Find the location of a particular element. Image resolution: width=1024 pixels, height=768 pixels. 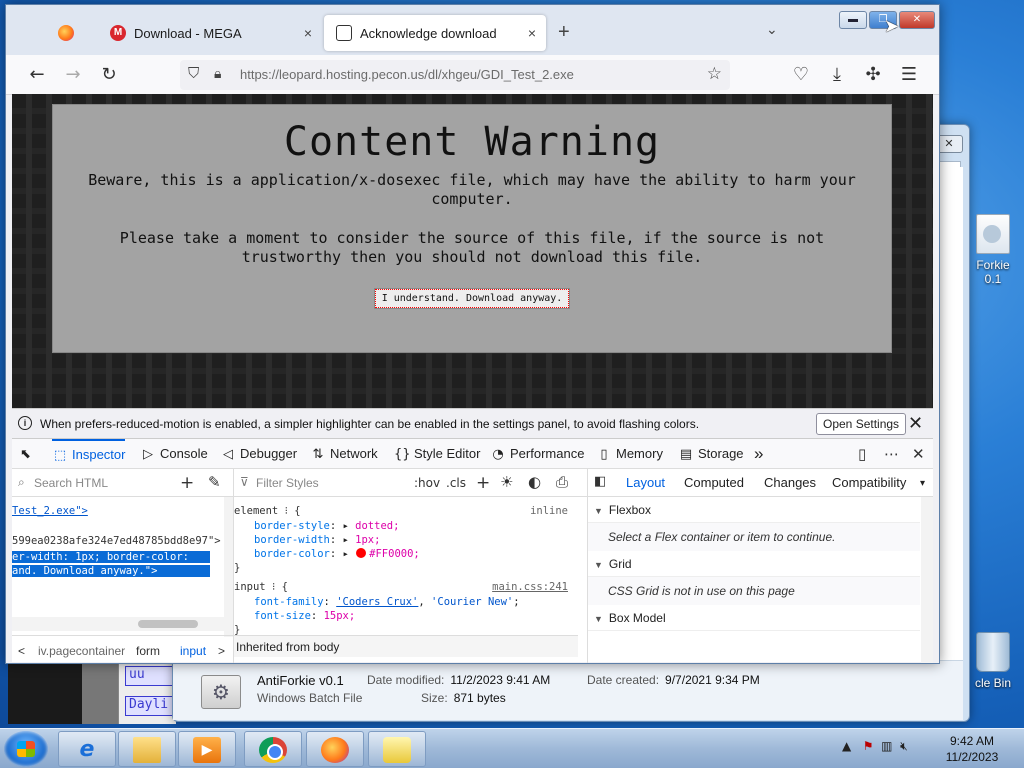

tab-layout: Layout is located at coordinates (645, 487).